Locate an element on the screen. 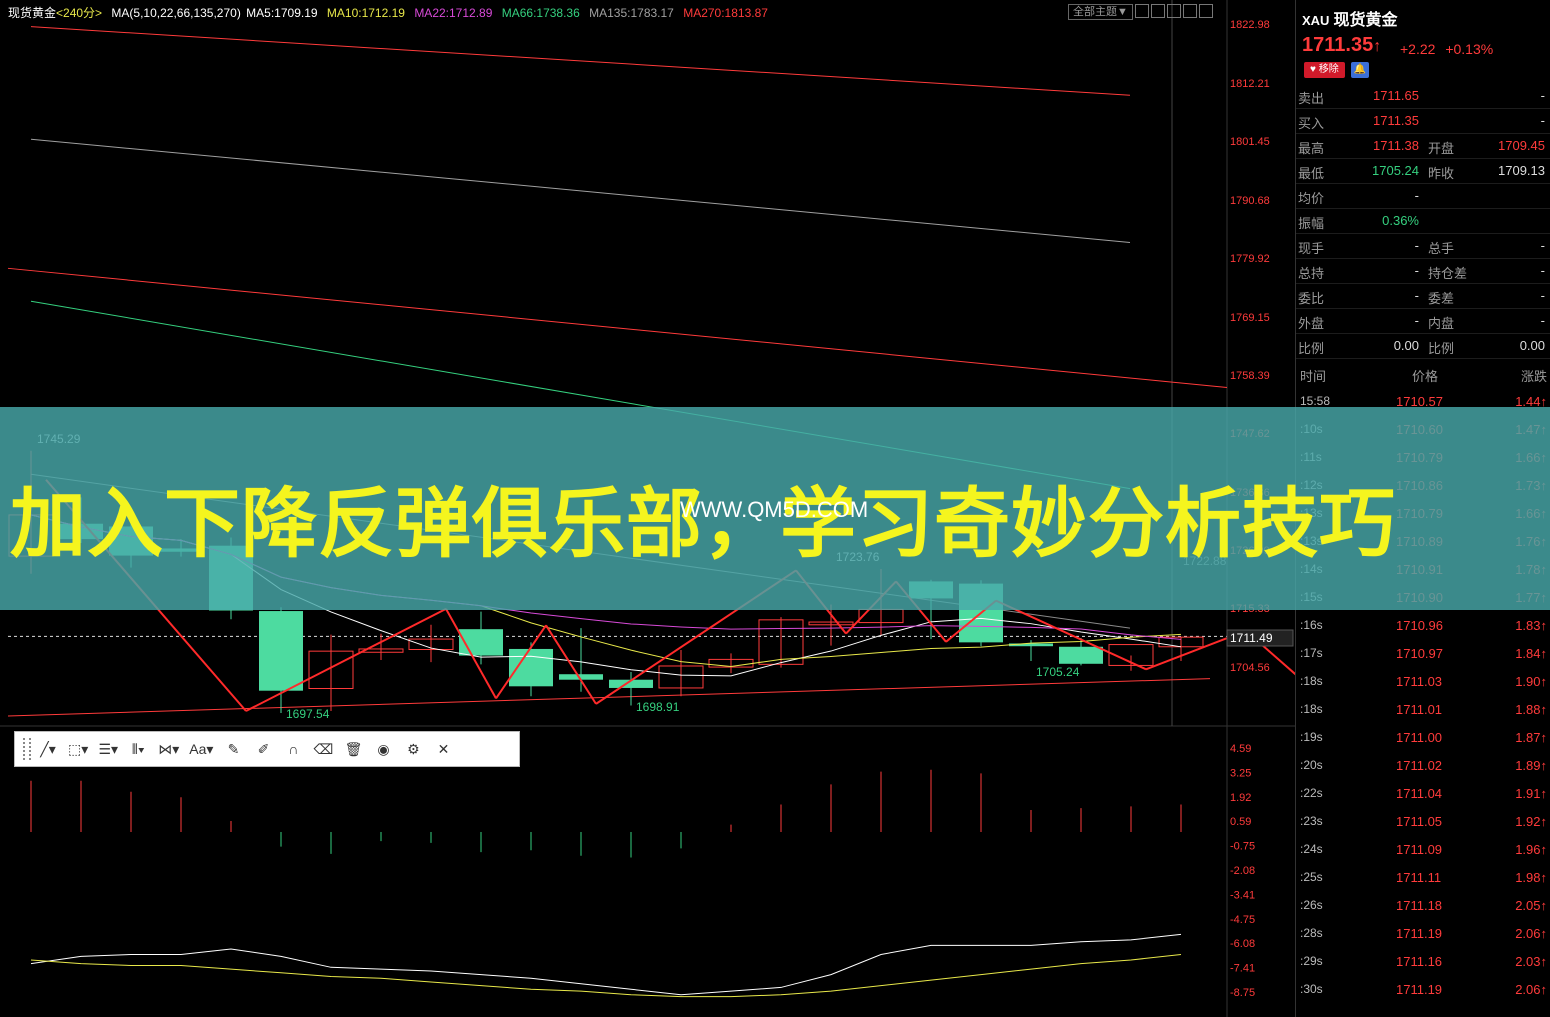 Image resolution: width=1550 pixels, height=1017 pixels. quote-row: 买入 1711.35 - is located at coordinates (1423, 121).